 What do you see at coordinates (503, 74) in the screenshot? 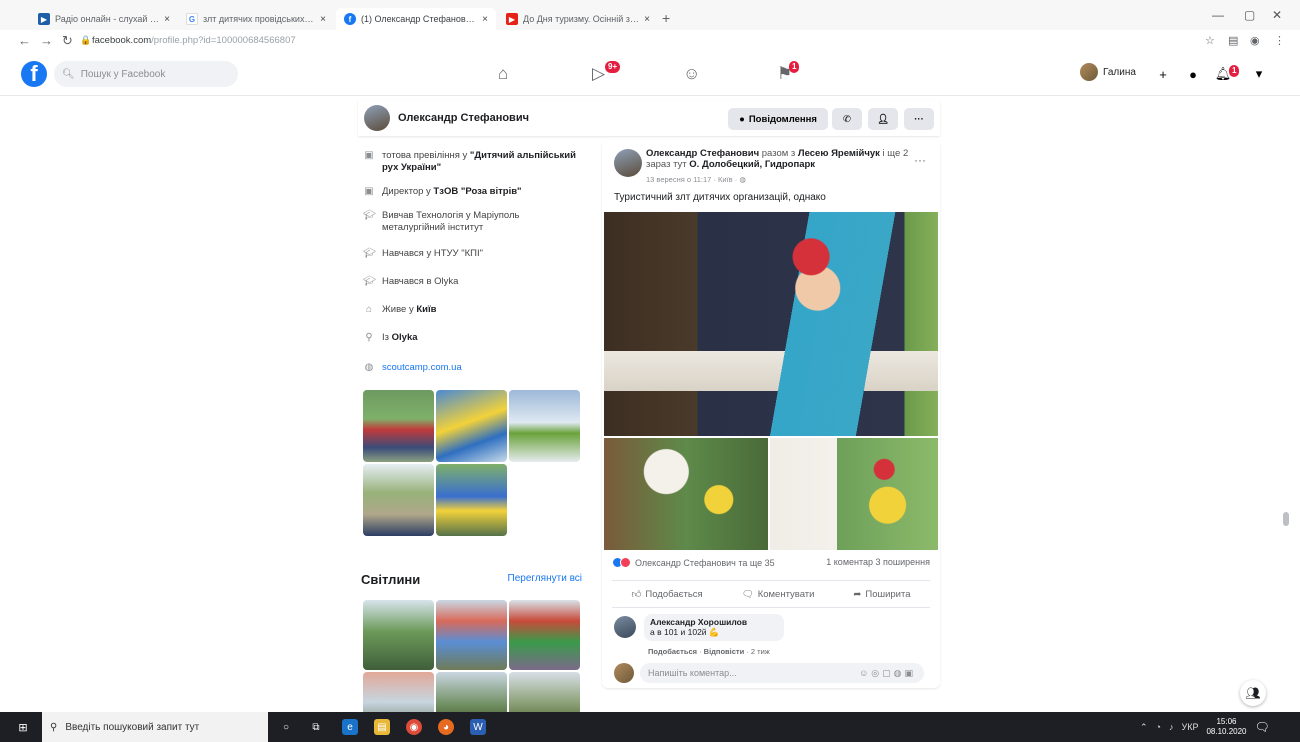
I see `home-icon: ⌂` at bounding box center [503, 74].